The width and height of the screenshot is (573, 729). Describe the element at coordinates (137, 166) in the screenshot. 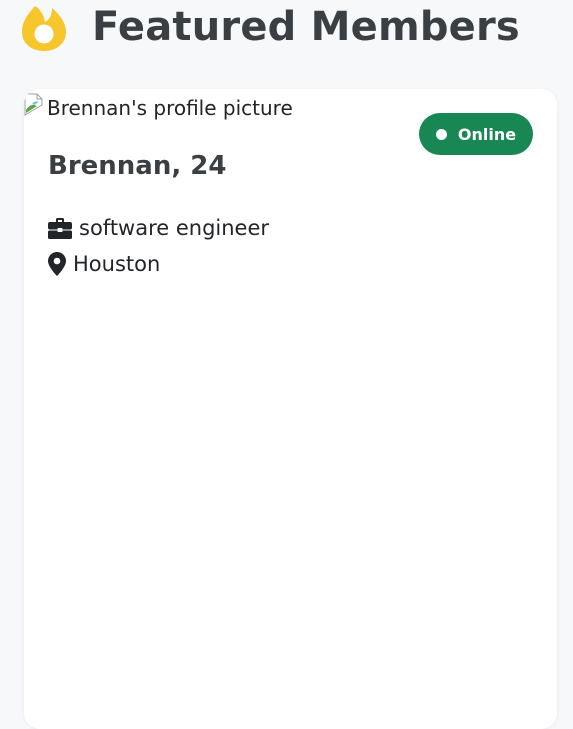

I see `member-name-age: Brennan, 24` at that location.